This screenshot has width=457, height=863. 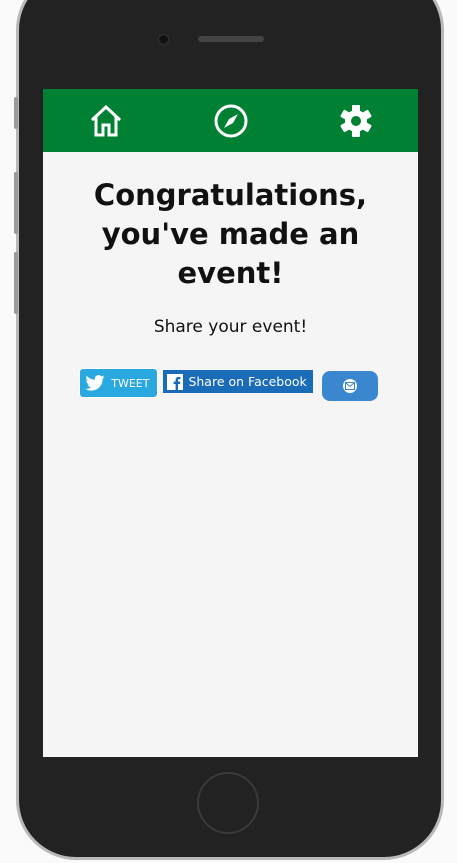 What do you see at coordinates (16, 203) in the screenshot?
I see `volume-up-button` at bounding box center [16, 203].